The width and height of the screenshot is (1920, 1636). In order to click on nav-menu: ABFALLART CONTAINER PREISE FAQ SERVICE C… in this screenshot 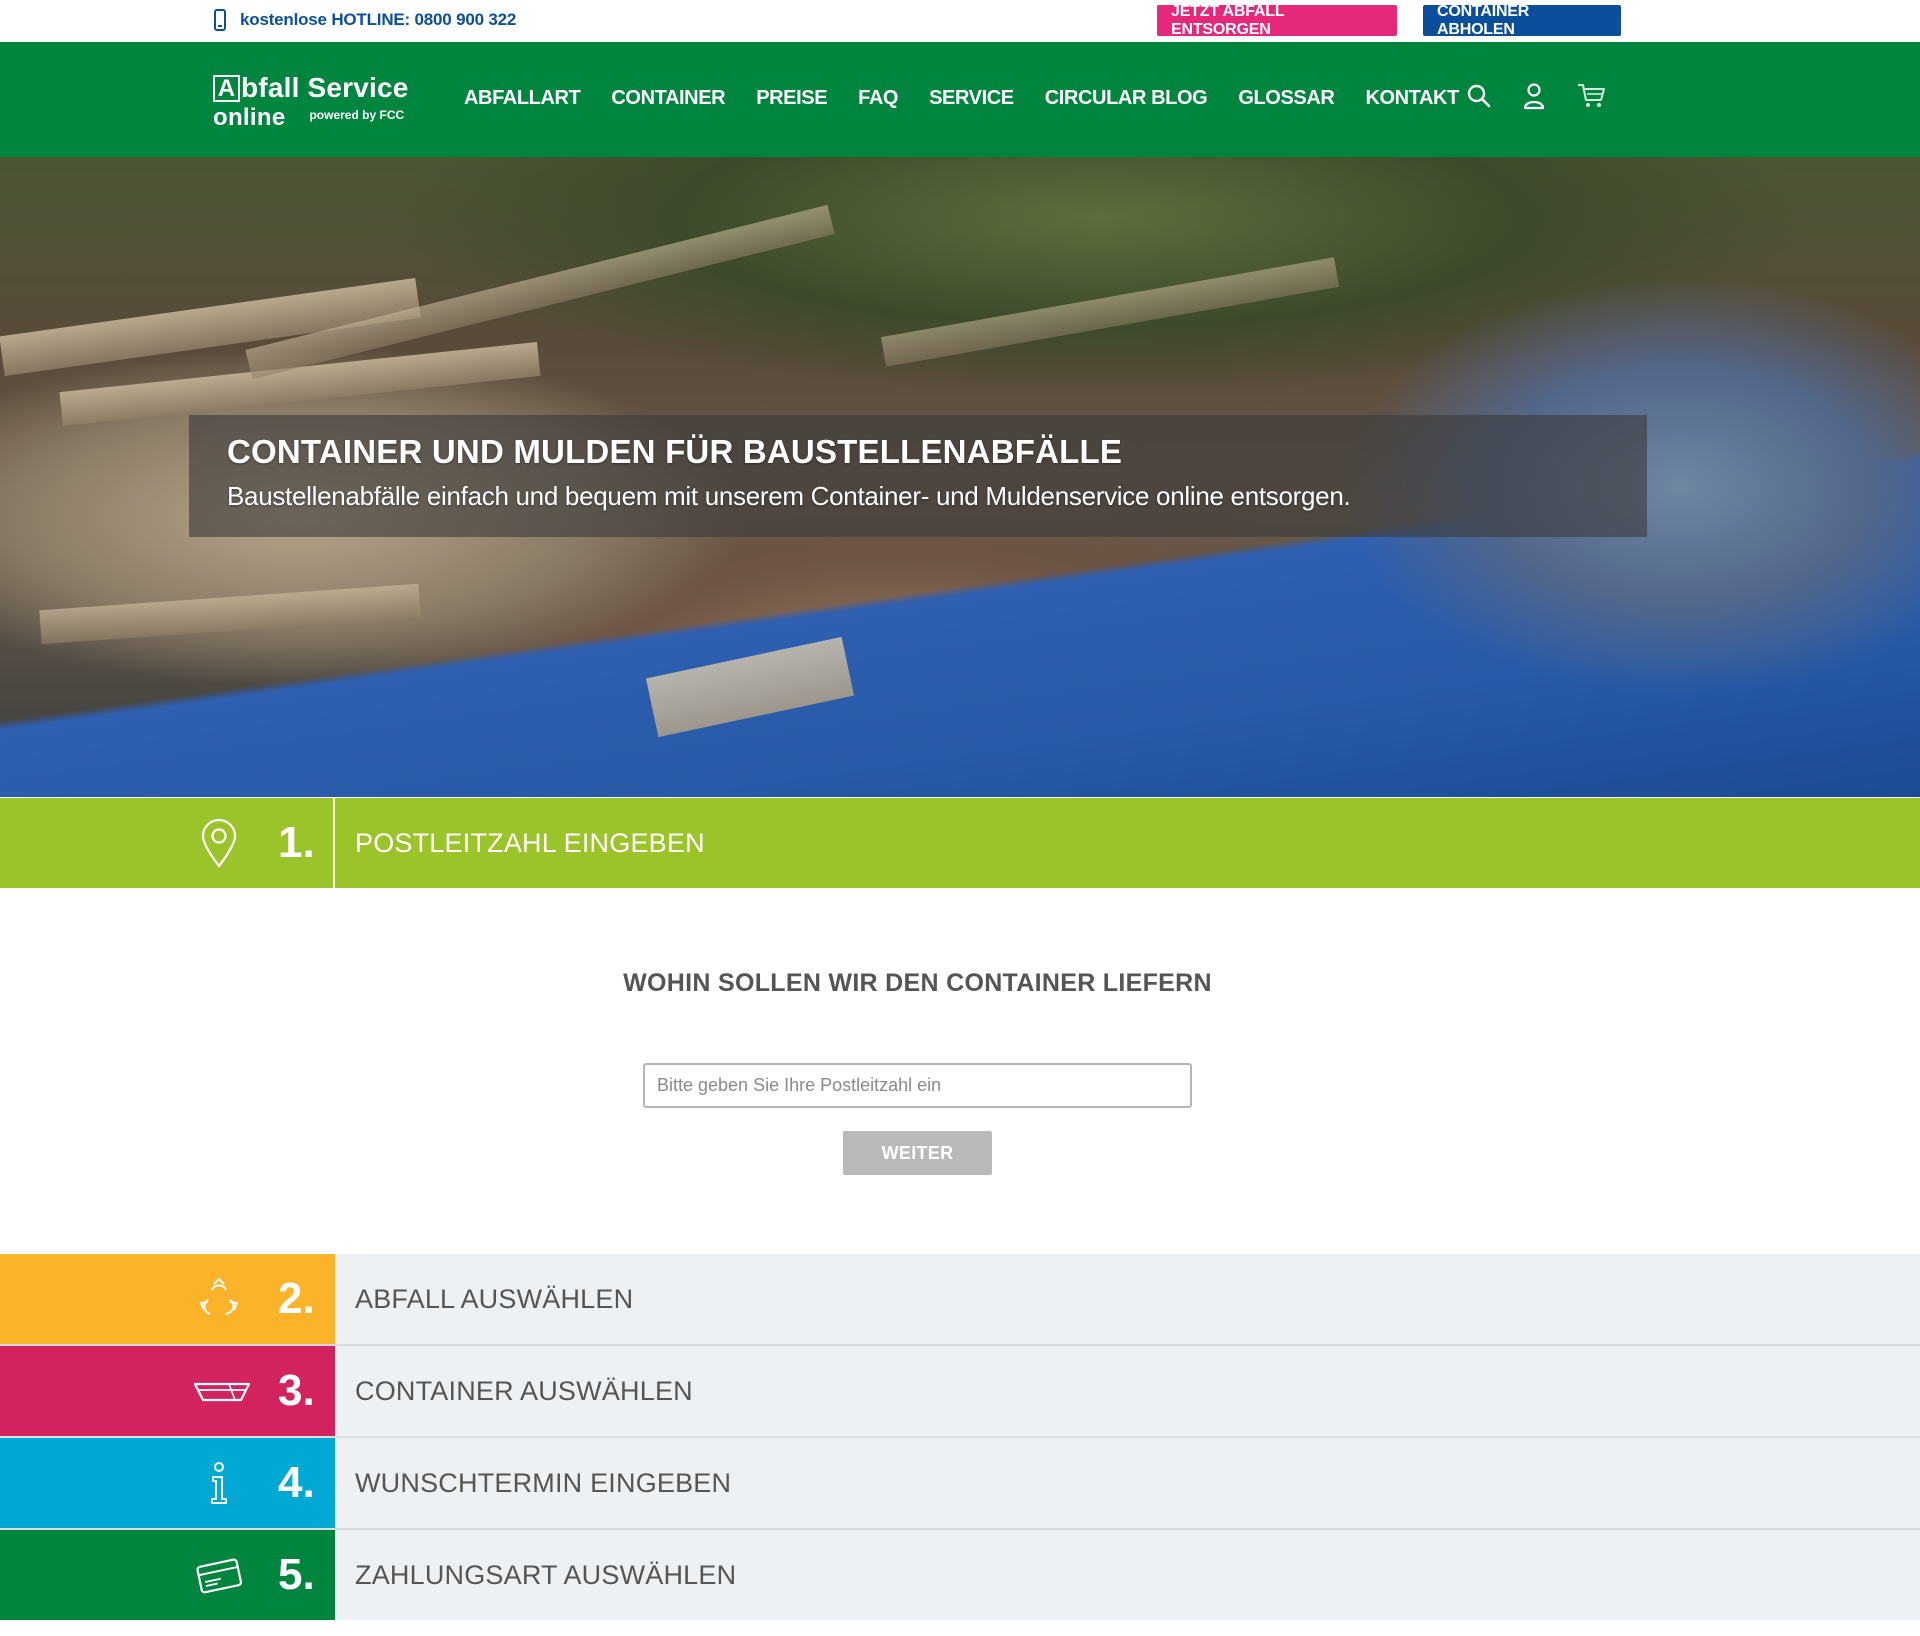, I will do `click(977, 98)`.